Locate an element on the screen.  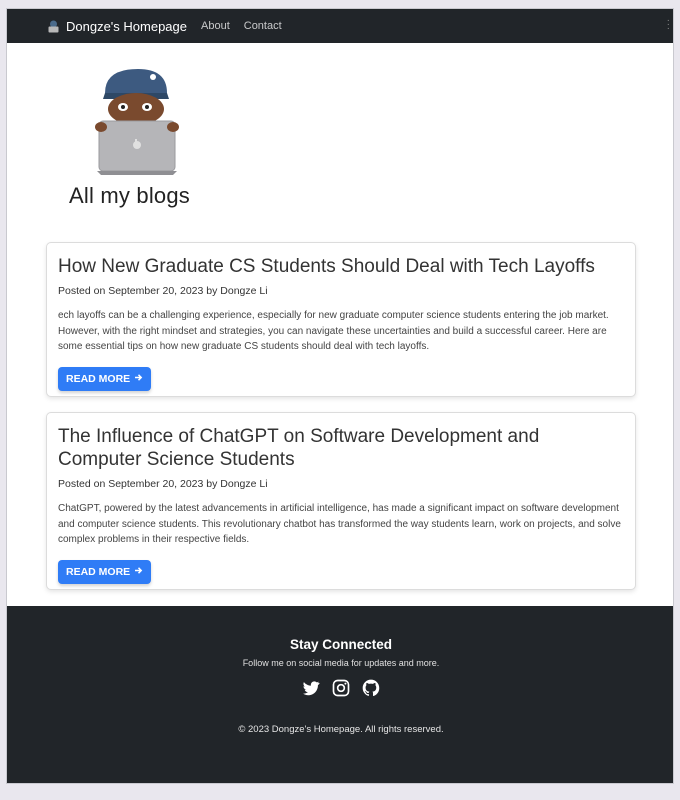
avatar-image is located at coordinates (138, 121).